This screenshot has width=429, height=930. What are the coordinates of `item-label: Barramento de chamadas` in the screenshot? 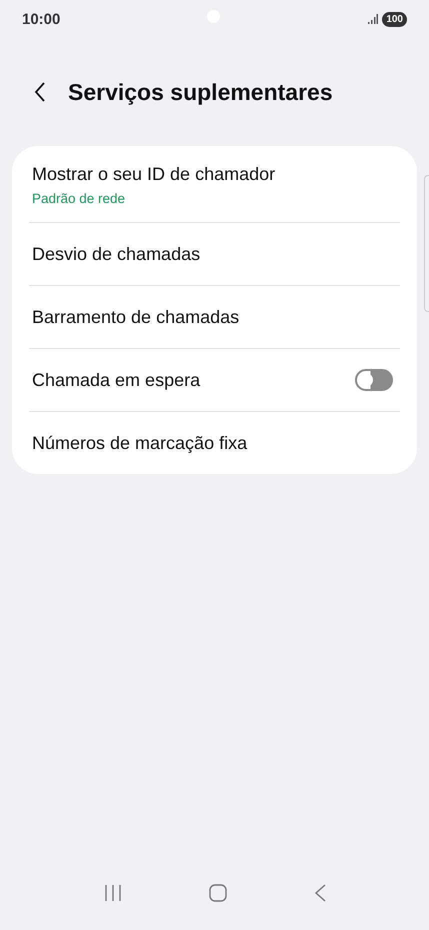 It's located at (136, 317).